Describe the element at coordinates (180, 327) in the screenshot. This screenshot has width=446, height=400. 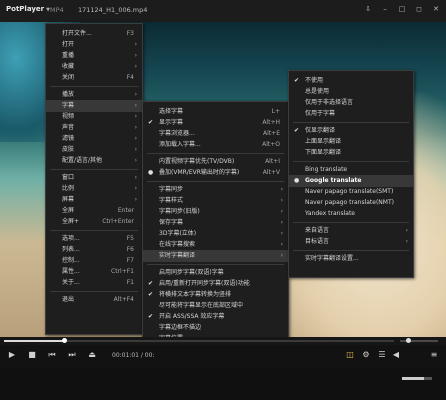
I see `menu-item-label: 字幕边框不描边` at that location.